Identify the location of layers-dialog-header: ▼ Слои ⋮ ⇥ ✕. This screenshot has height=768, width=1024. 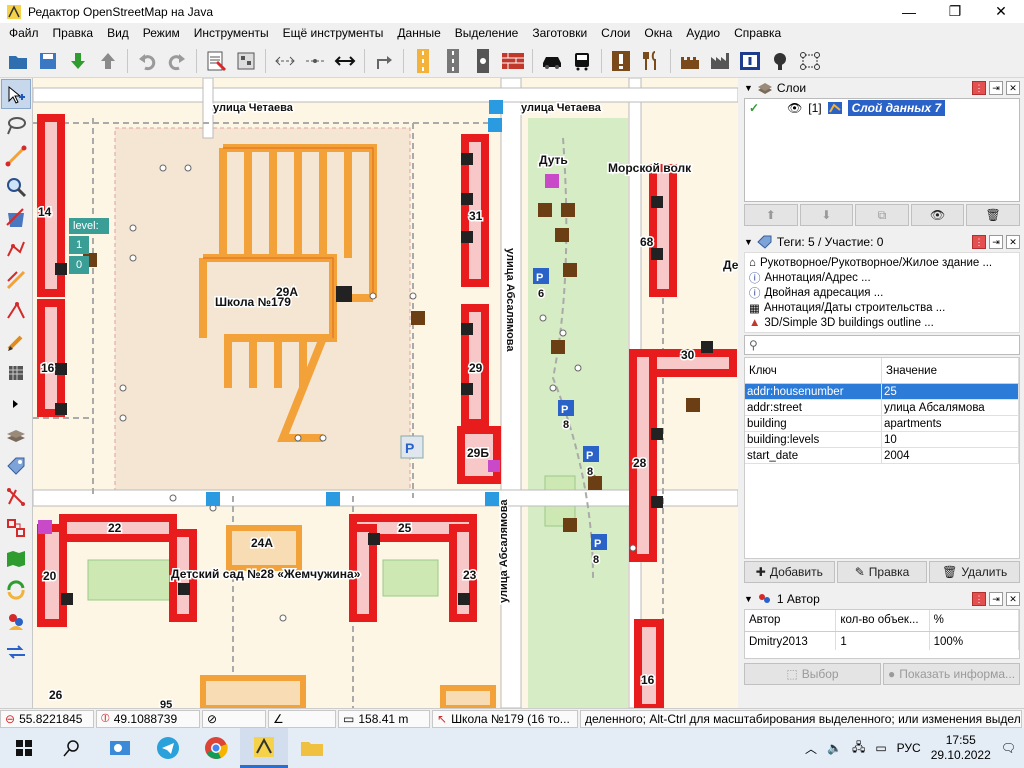
(882, 88).